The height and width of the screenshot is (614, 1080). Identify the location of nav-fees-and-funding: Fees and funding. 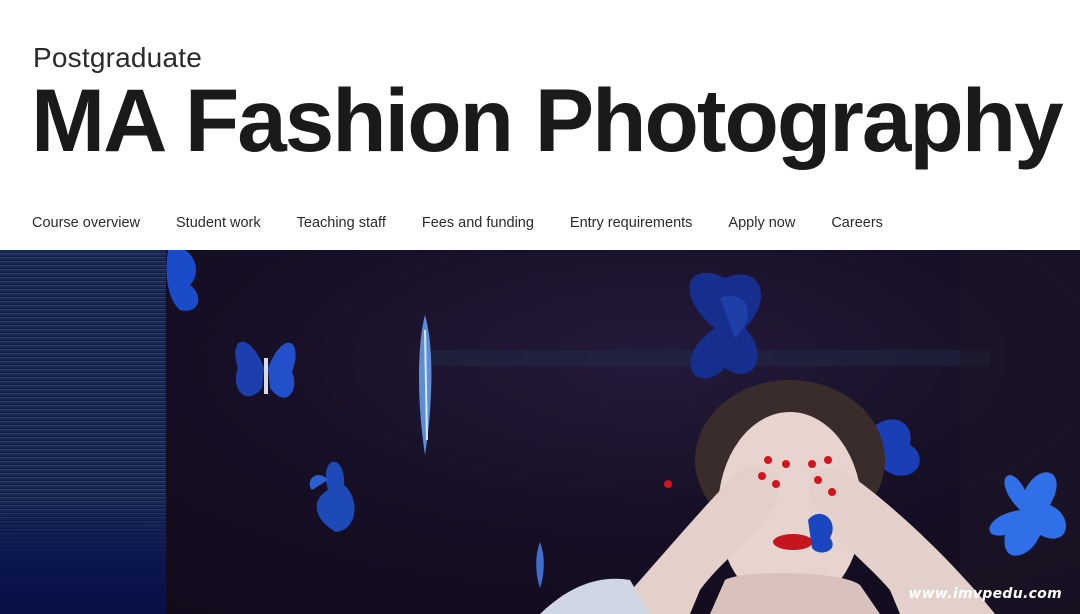
(478, 223).